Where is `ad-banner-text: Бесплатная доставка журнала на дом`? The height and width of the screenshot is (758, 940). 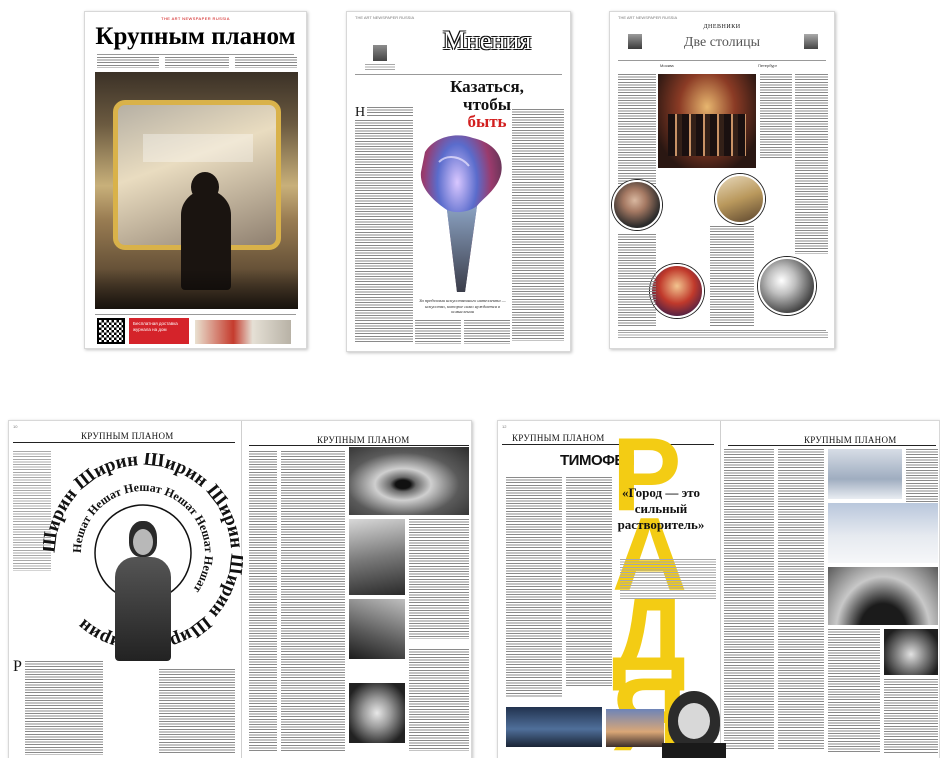 ad-banner-text: Бесплатная доставка журнала на дом is located at coordinates (155, 326).